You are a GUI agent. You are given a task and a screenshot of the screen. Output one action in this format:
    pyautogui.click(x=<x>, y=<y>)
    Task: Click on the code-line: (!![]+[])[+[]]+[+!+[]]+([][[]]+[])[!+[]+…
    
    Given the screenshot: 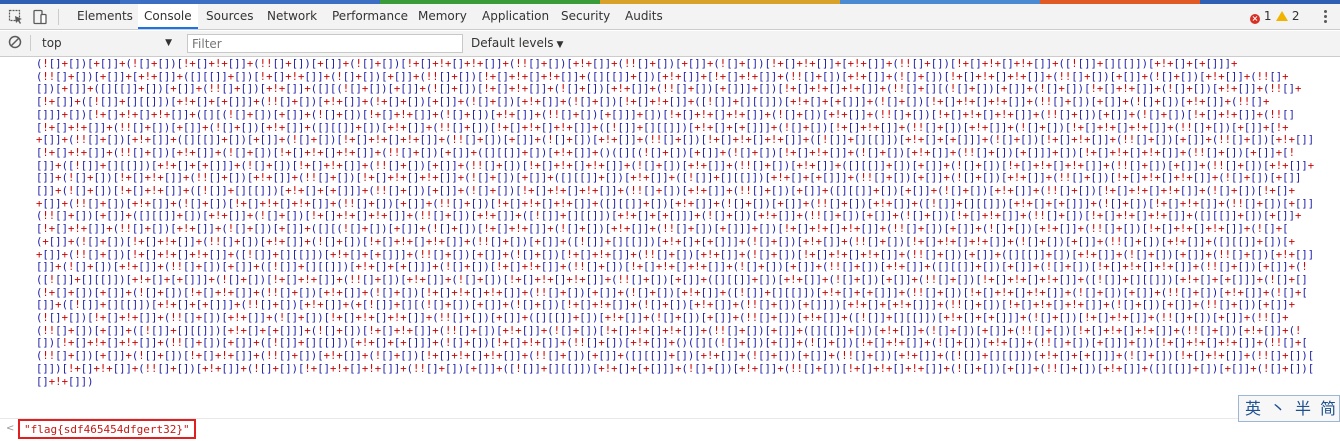 What is the action you would take?
    pyautogui.click(x=662, y=76)
    